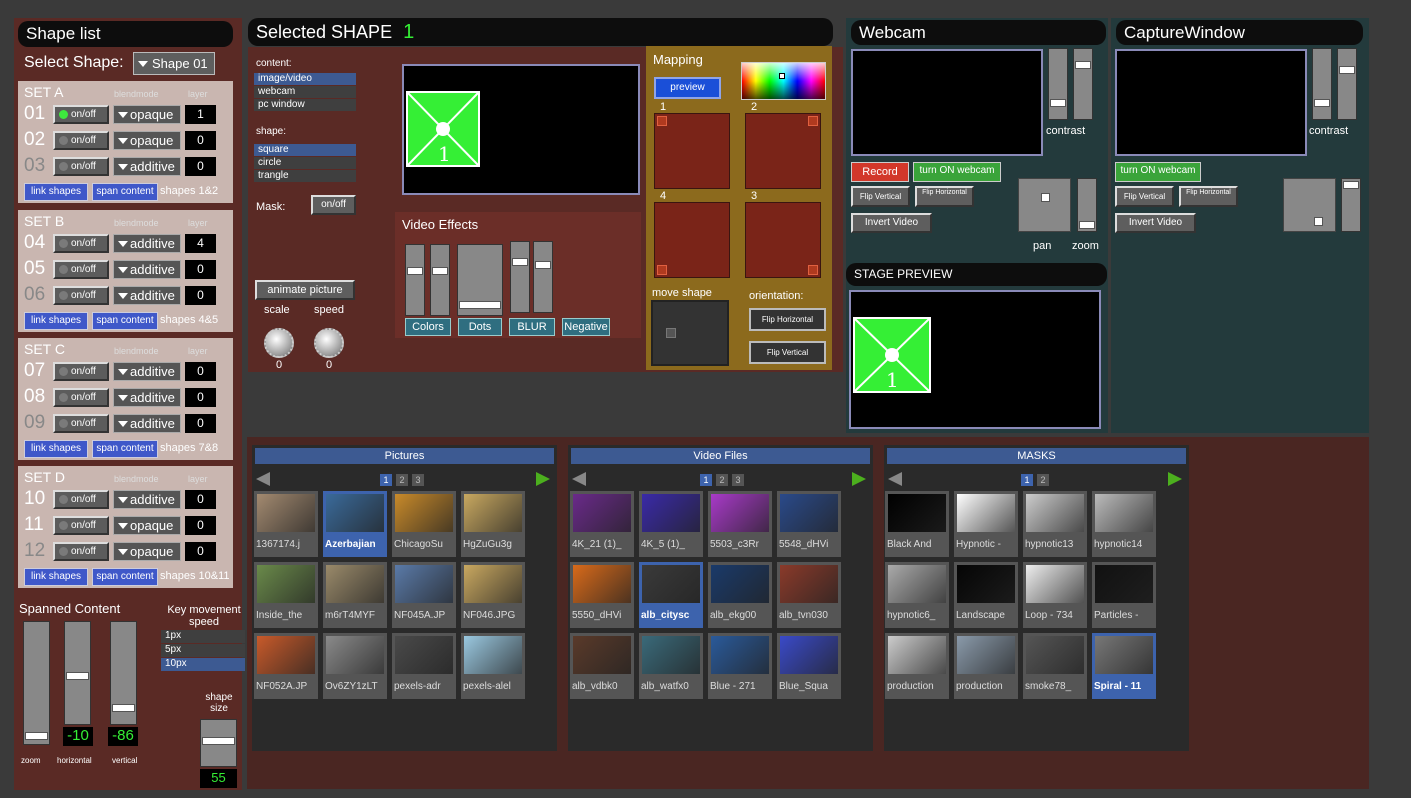  What do you see at coordinates (986, 524) in the screenshot?
I see `media-thumbnail: Hypnotic -` at bounding box center [986, 524].